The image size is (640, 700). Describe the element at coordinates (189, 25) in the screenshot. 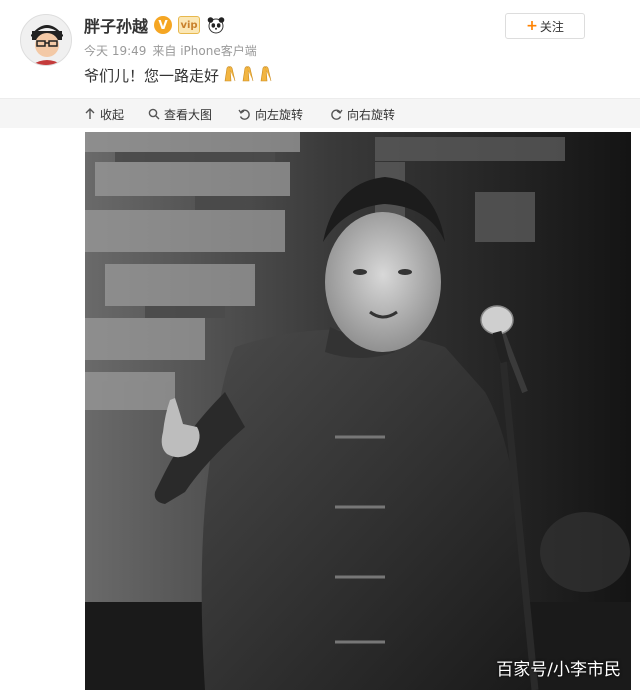

I see `vip-icon: vip` at that location.